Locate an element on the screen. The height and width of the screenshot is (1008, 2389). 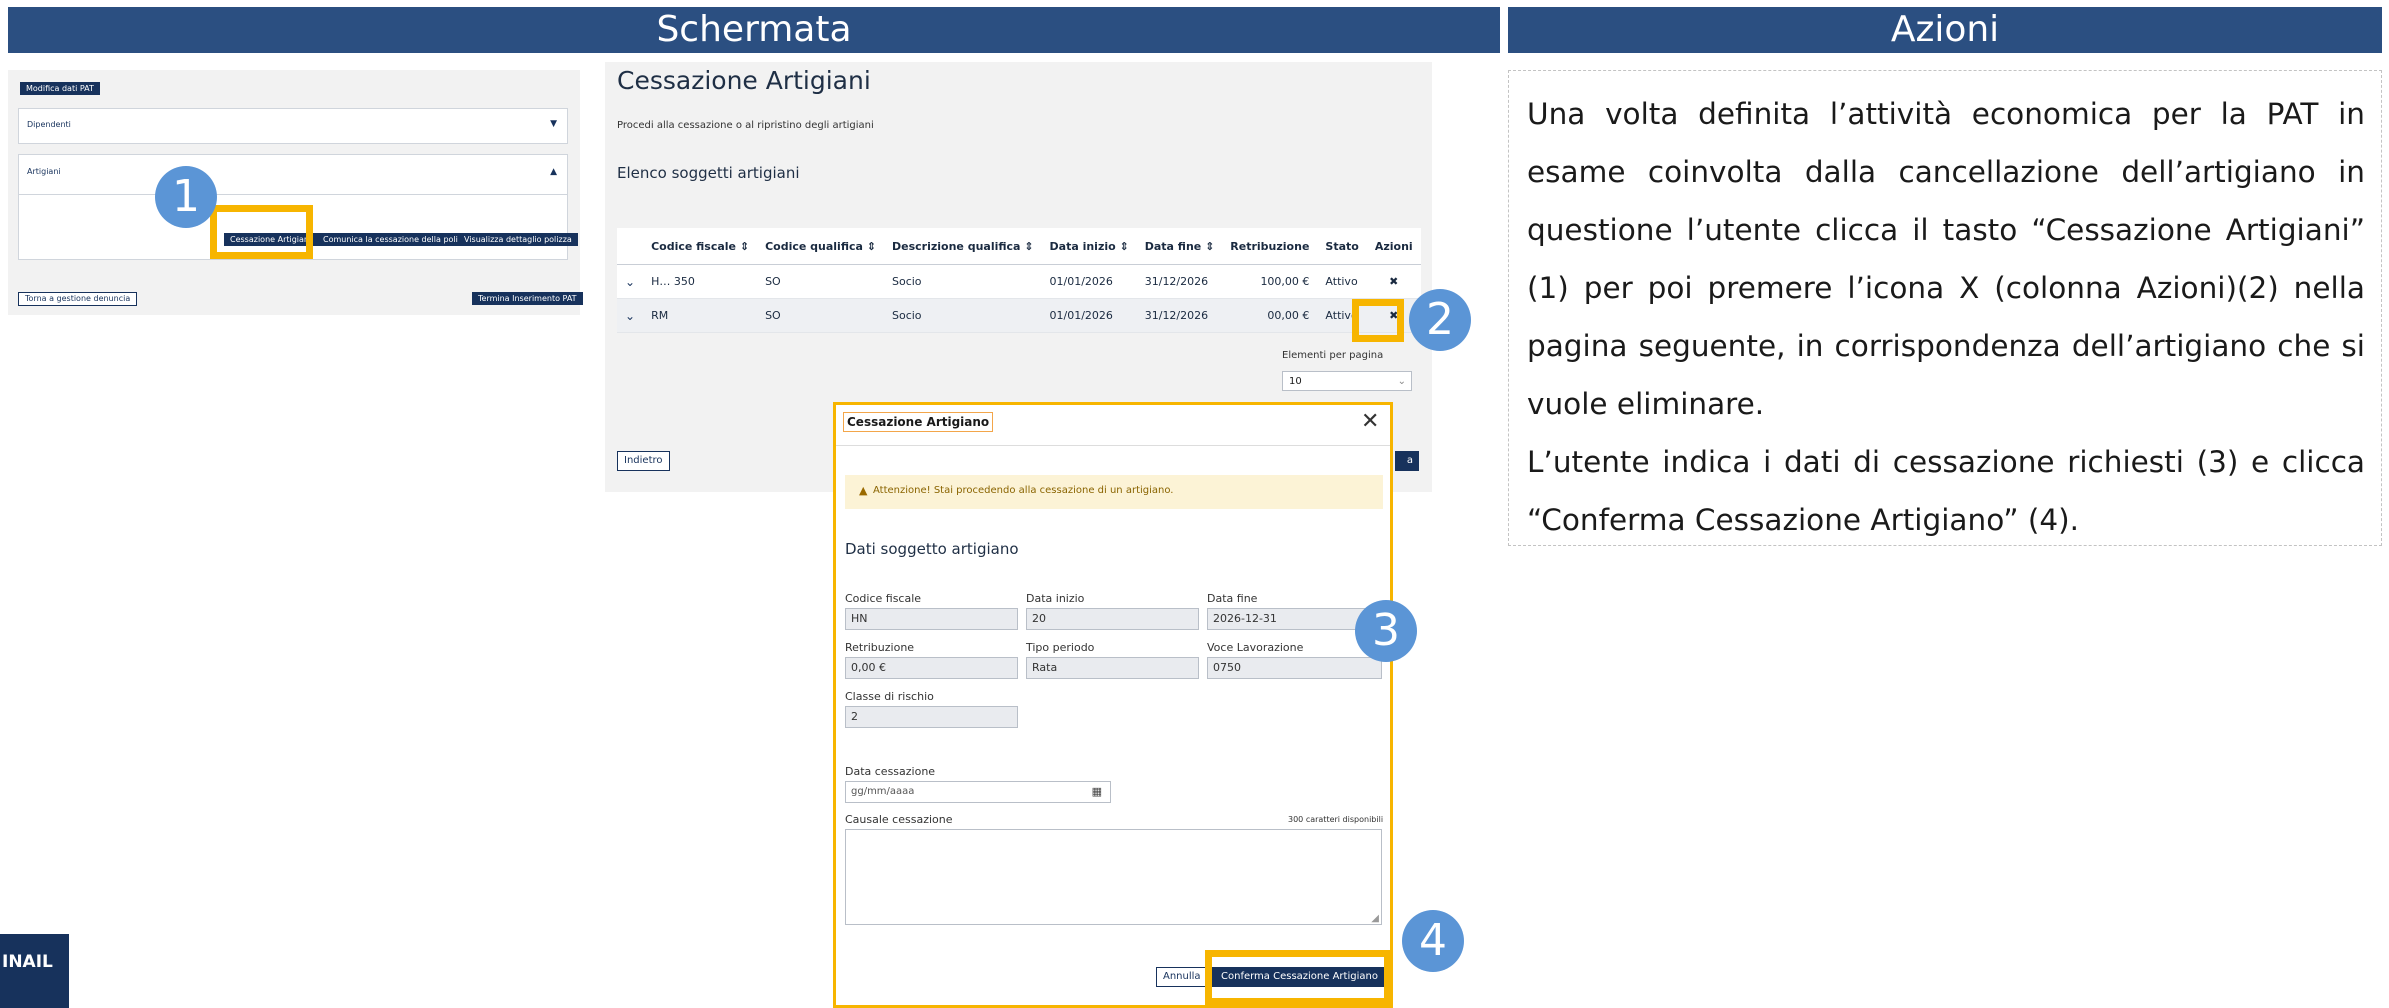
column-codice-qualifica: Codice qualifica ⇕ is located at coordinates (820, 246).